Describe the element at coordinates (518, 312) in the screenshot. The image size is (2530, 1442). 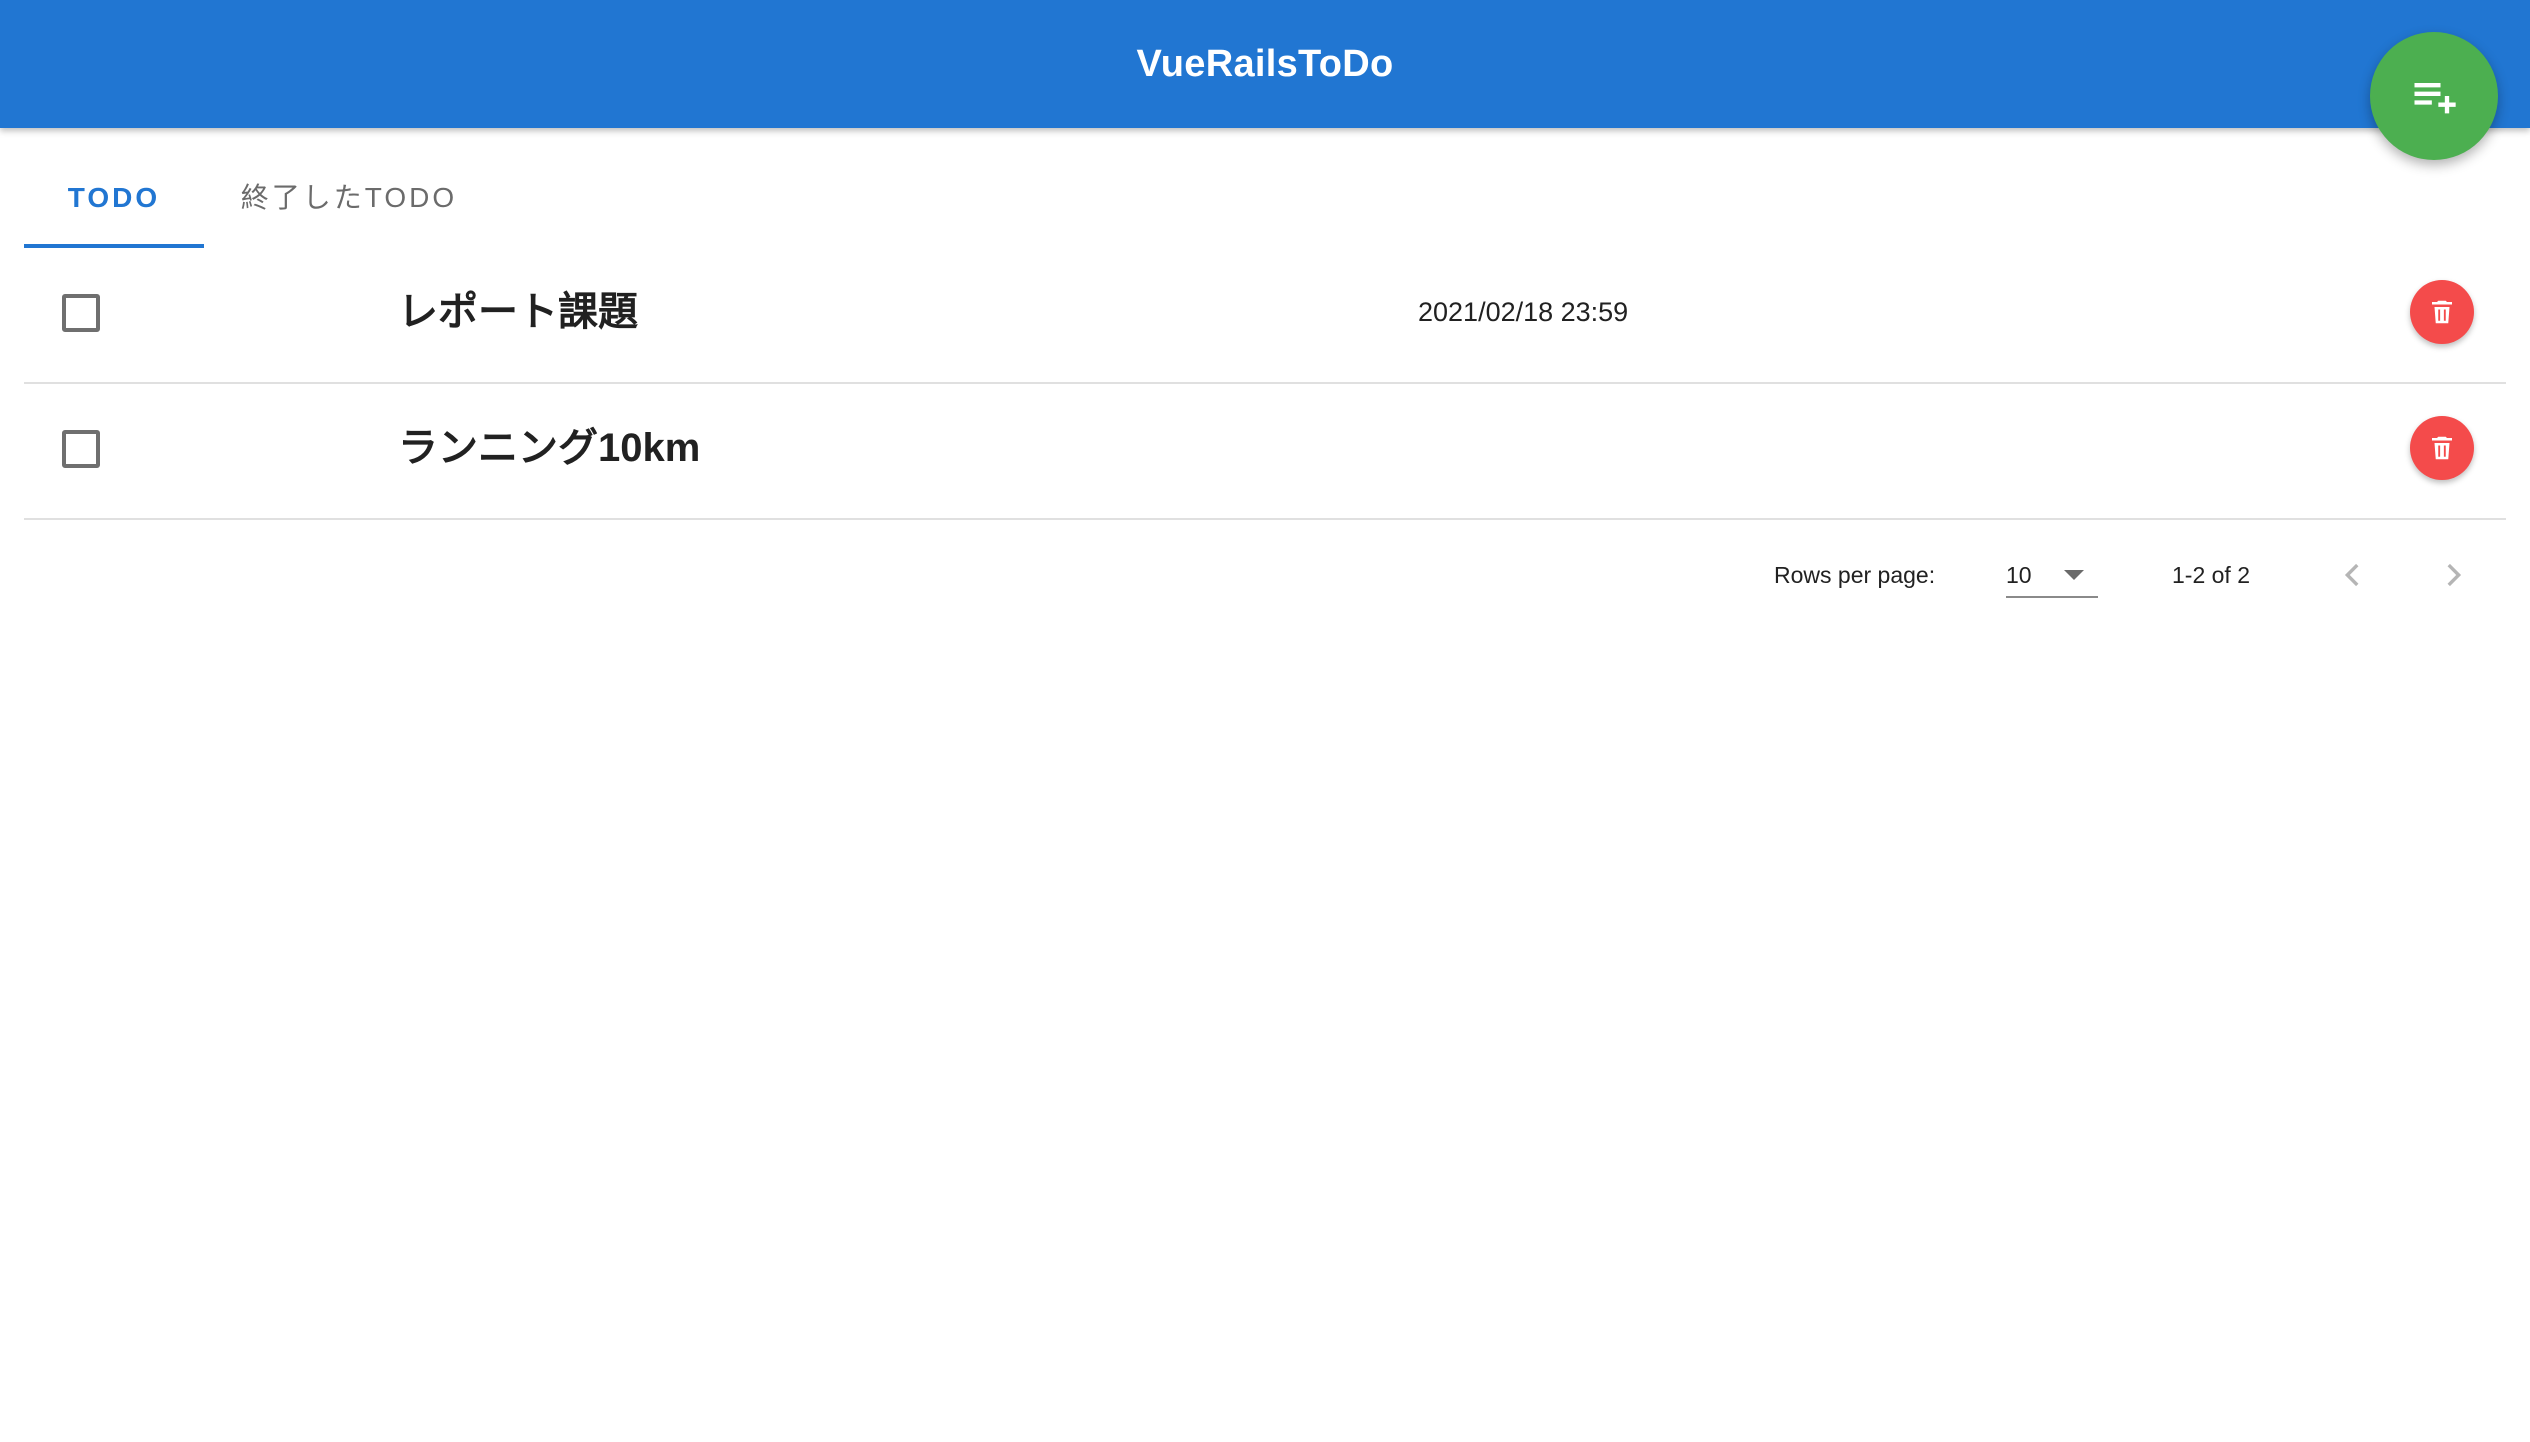
I see `todo-title: レポート課題` at that location.